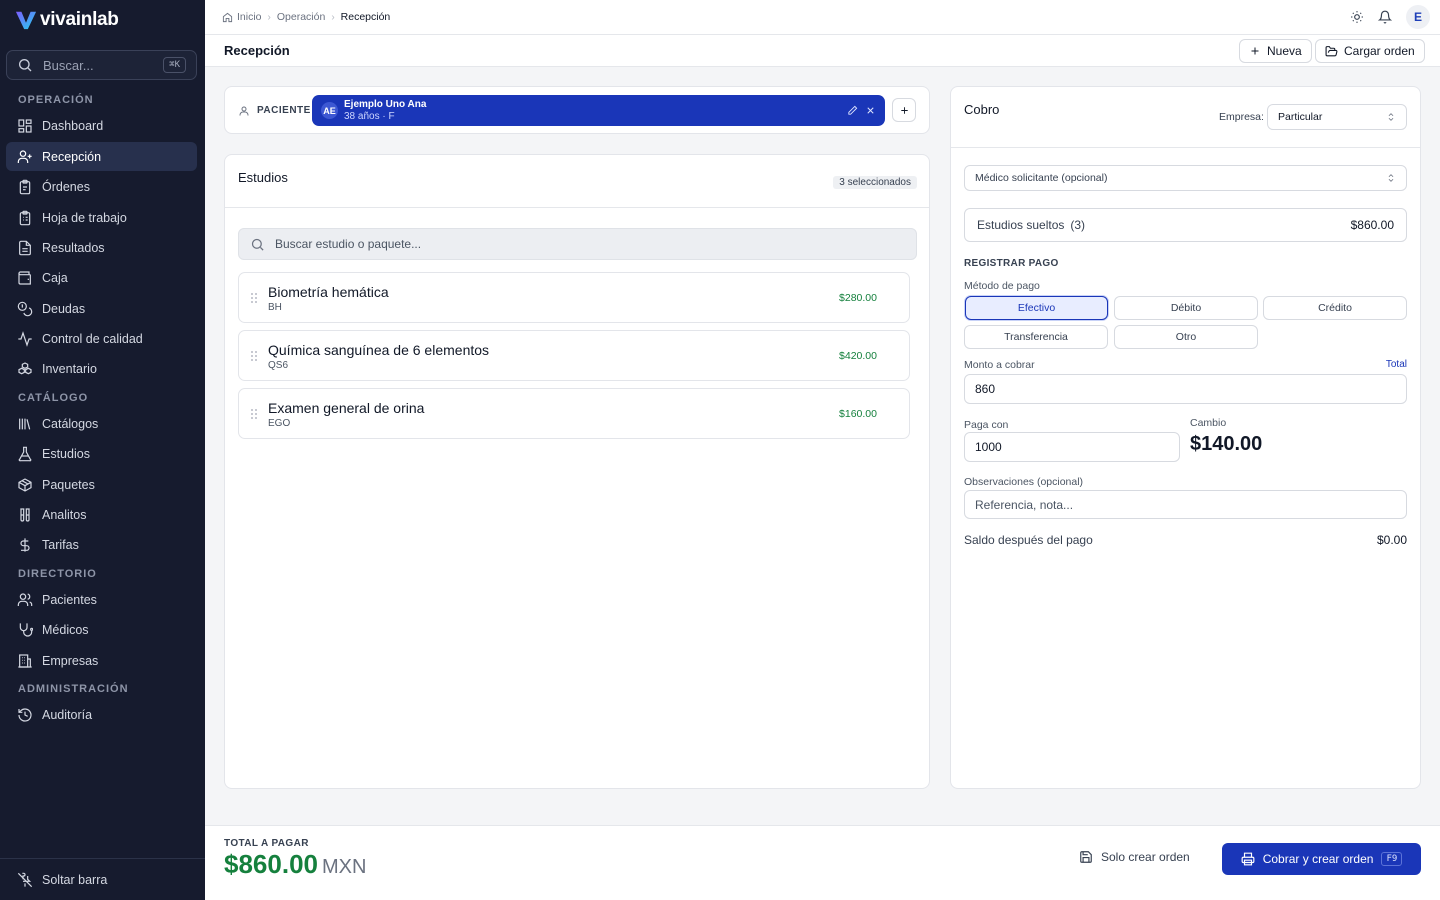  What do you see at coordinates (101, 156) in the screenshot?
I see `sidebar-item-recepcion: Recepción` at bounding box center [101, 156].